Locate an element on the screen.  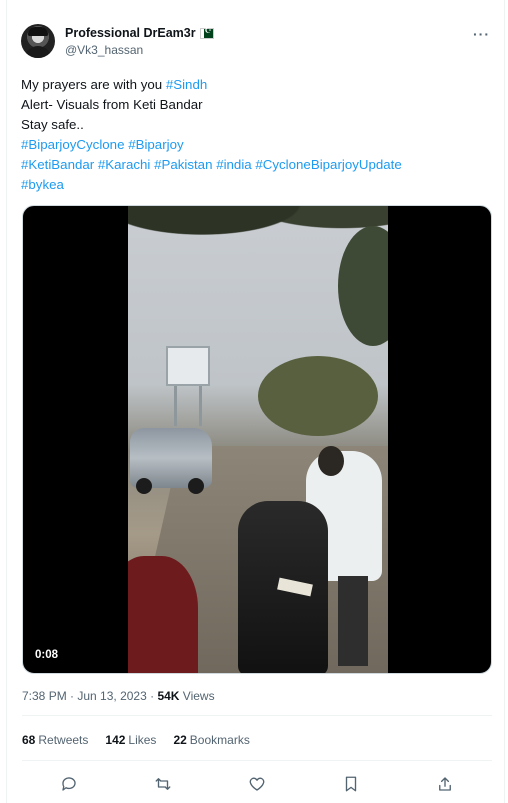
likes-count: 142 is located at coordinates (115, 740).